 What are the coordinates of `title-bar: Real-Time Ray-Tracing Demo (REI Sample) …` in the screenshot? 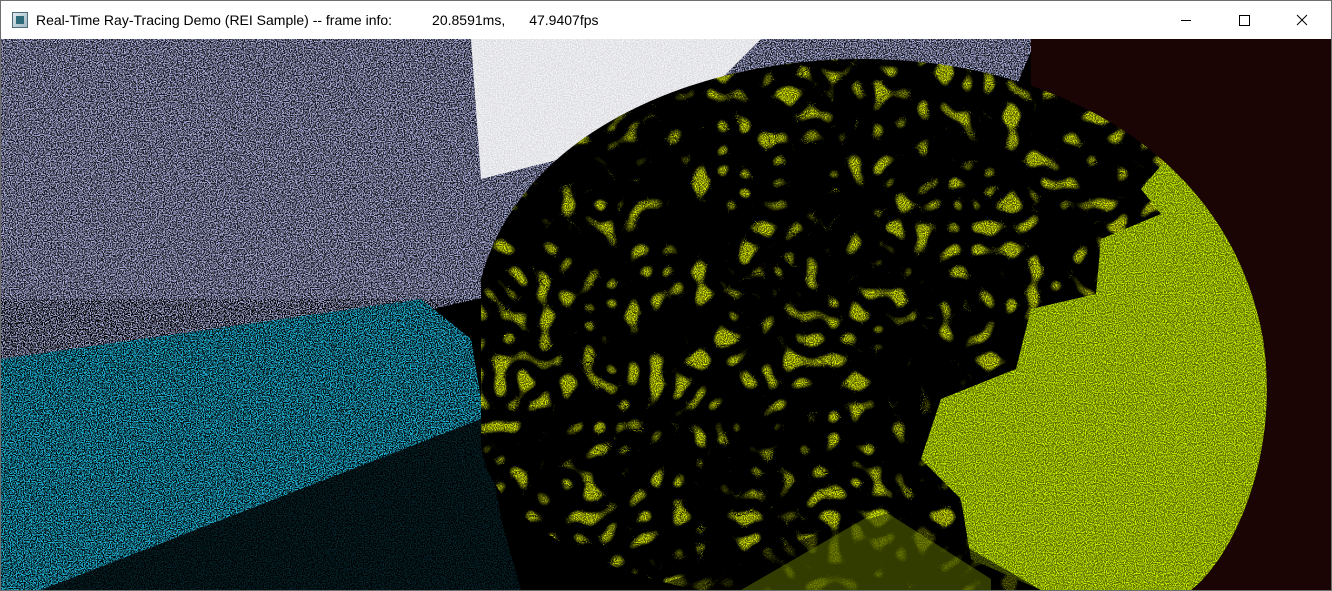 It's located at (666, 20).